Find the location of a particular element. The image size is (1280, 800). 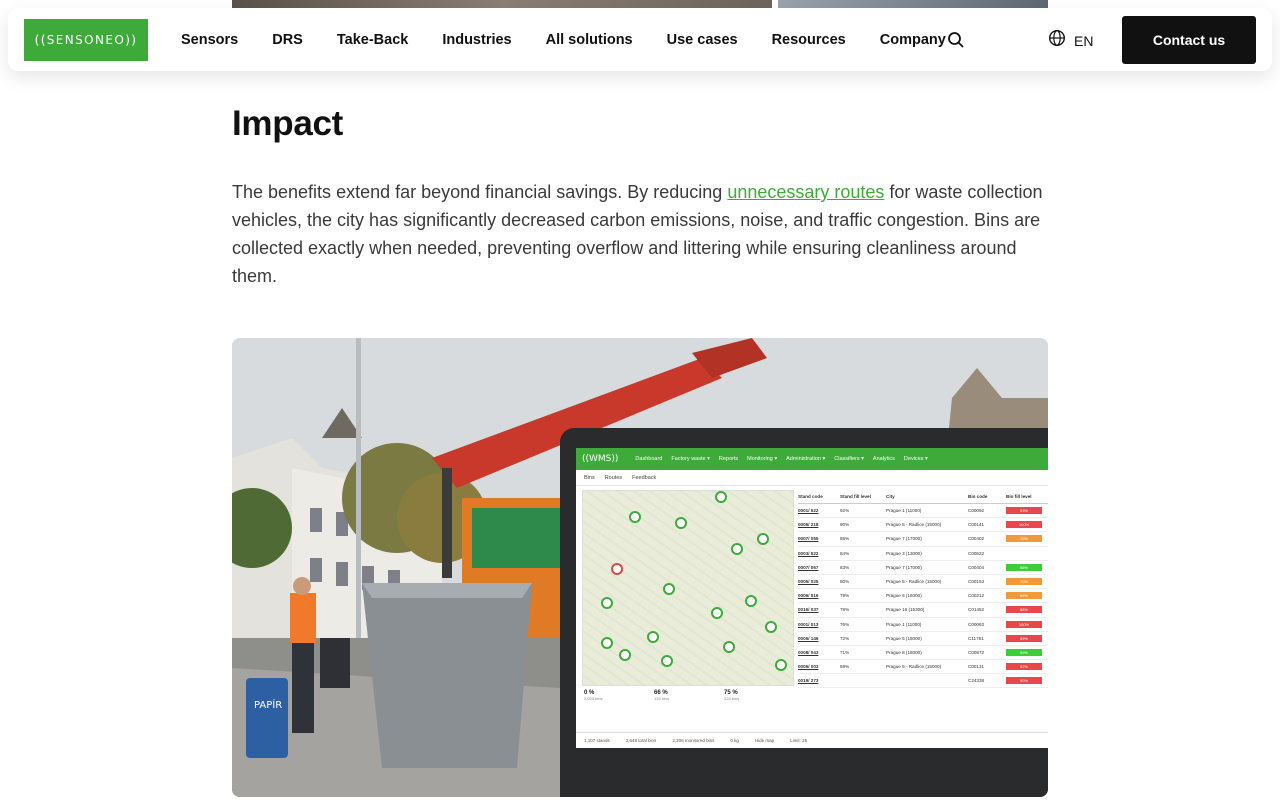

table-row: 0001/ 522 92% Prague 1 (11000) C00092 93% is located at coordinates (923, 511).